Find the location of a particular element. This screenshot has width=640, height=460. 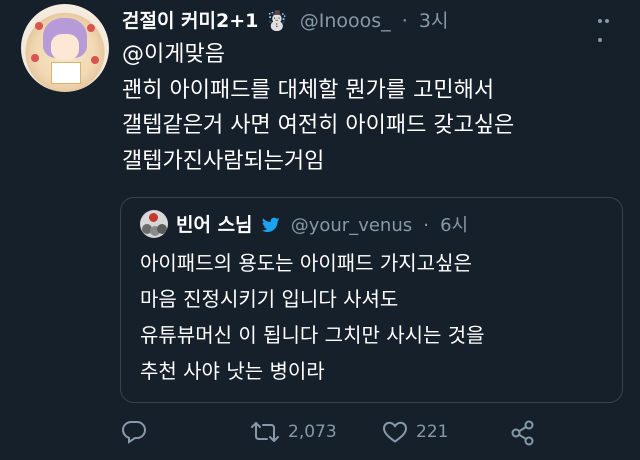

like-button: 221 is located at coordinates (415, 432).